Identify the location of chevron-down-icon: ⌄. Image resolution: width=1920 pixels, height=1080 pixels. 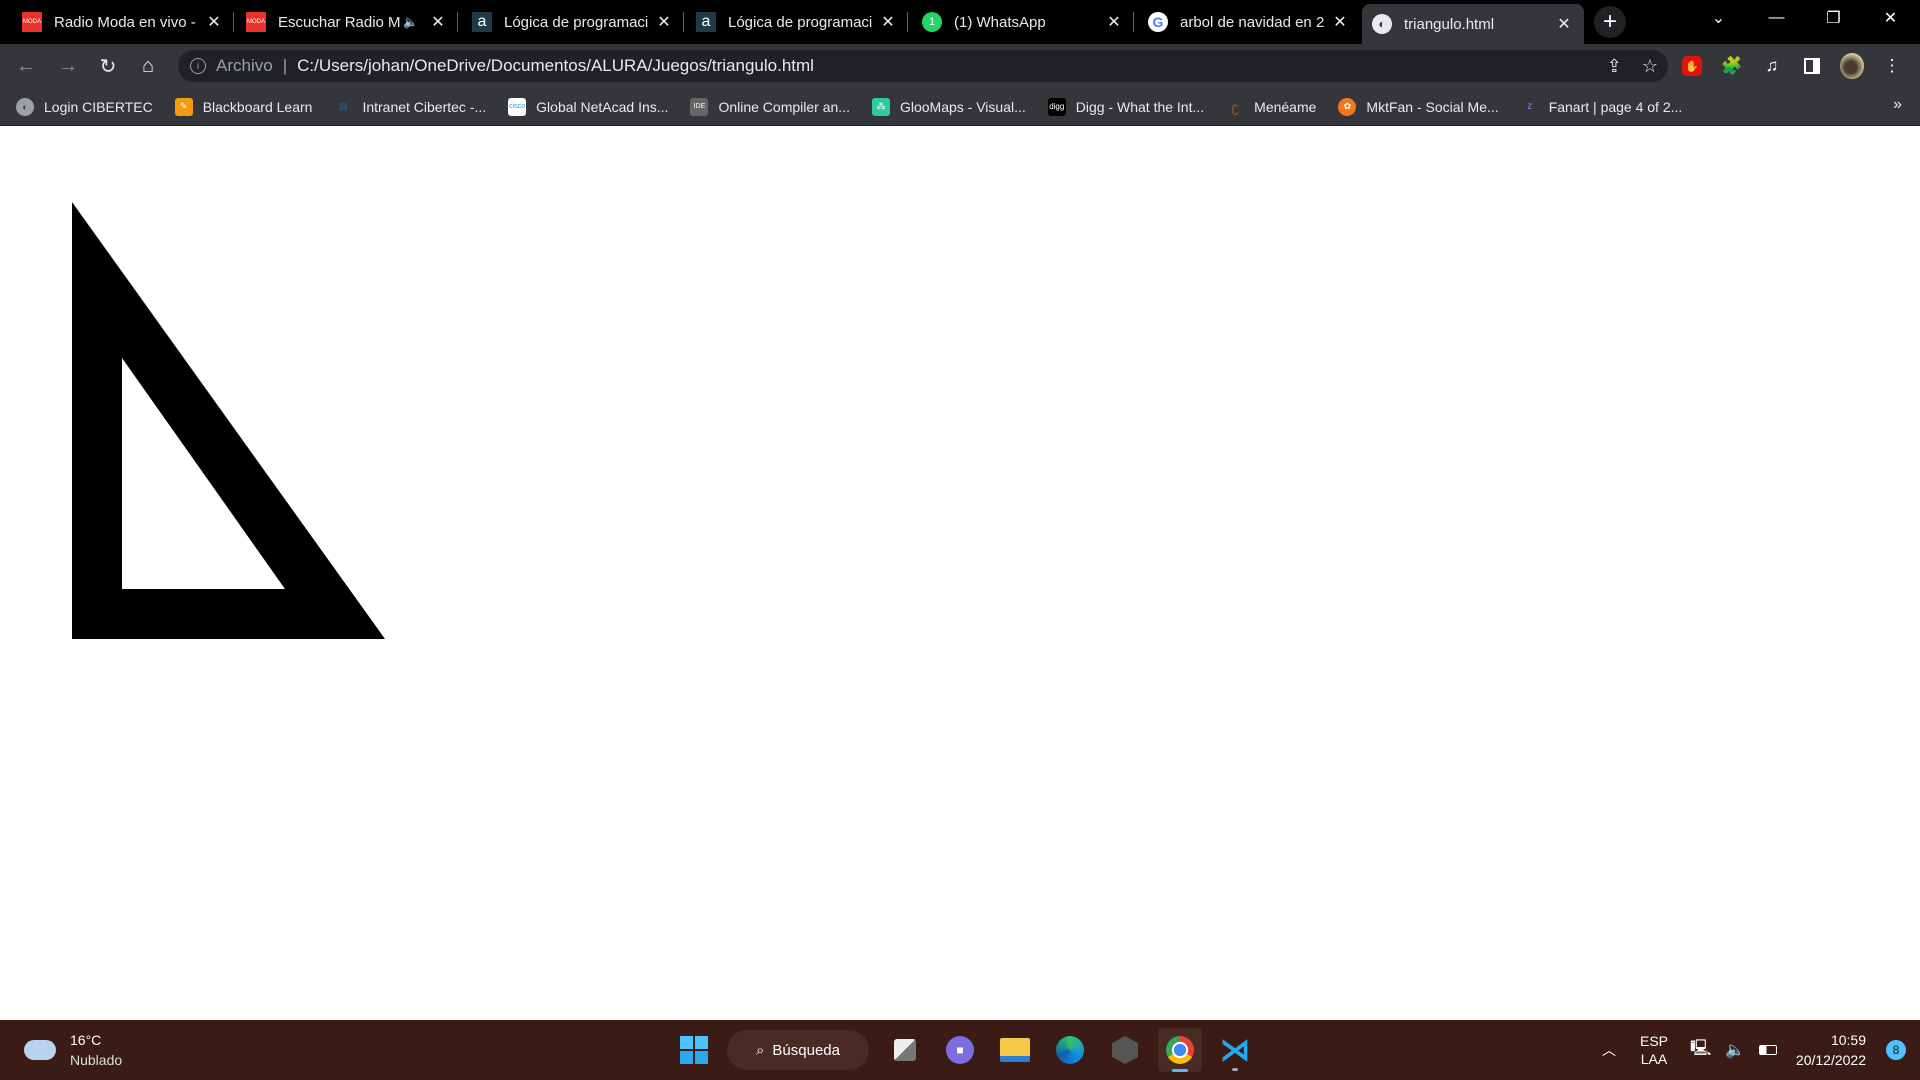
(1718, 18).